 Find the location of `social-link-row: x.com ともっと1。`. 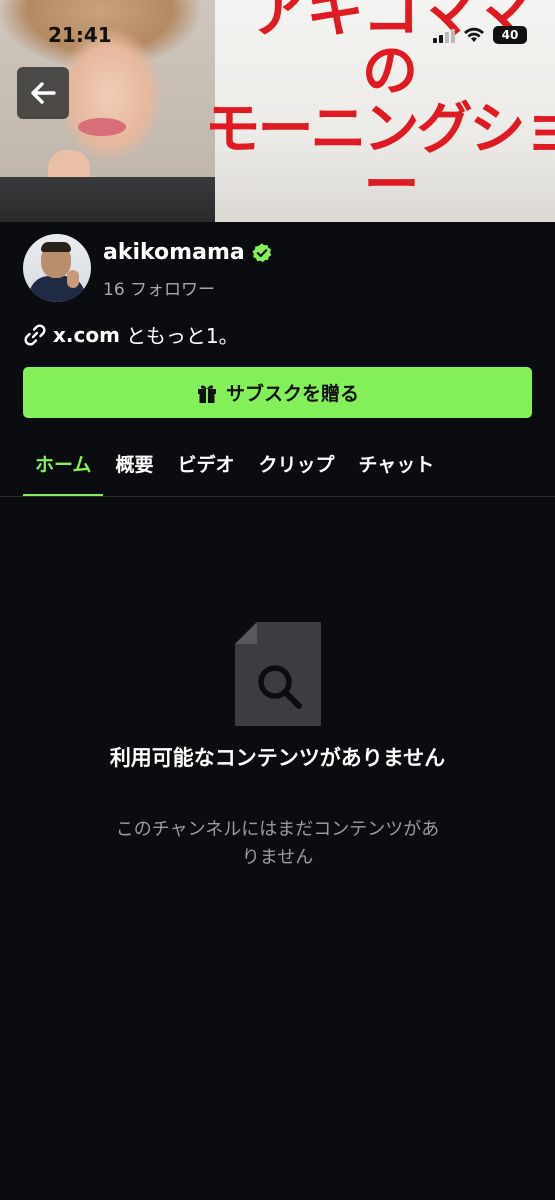

social-link-row: x.com ともっと1。 is located at coordinates (131, 334).